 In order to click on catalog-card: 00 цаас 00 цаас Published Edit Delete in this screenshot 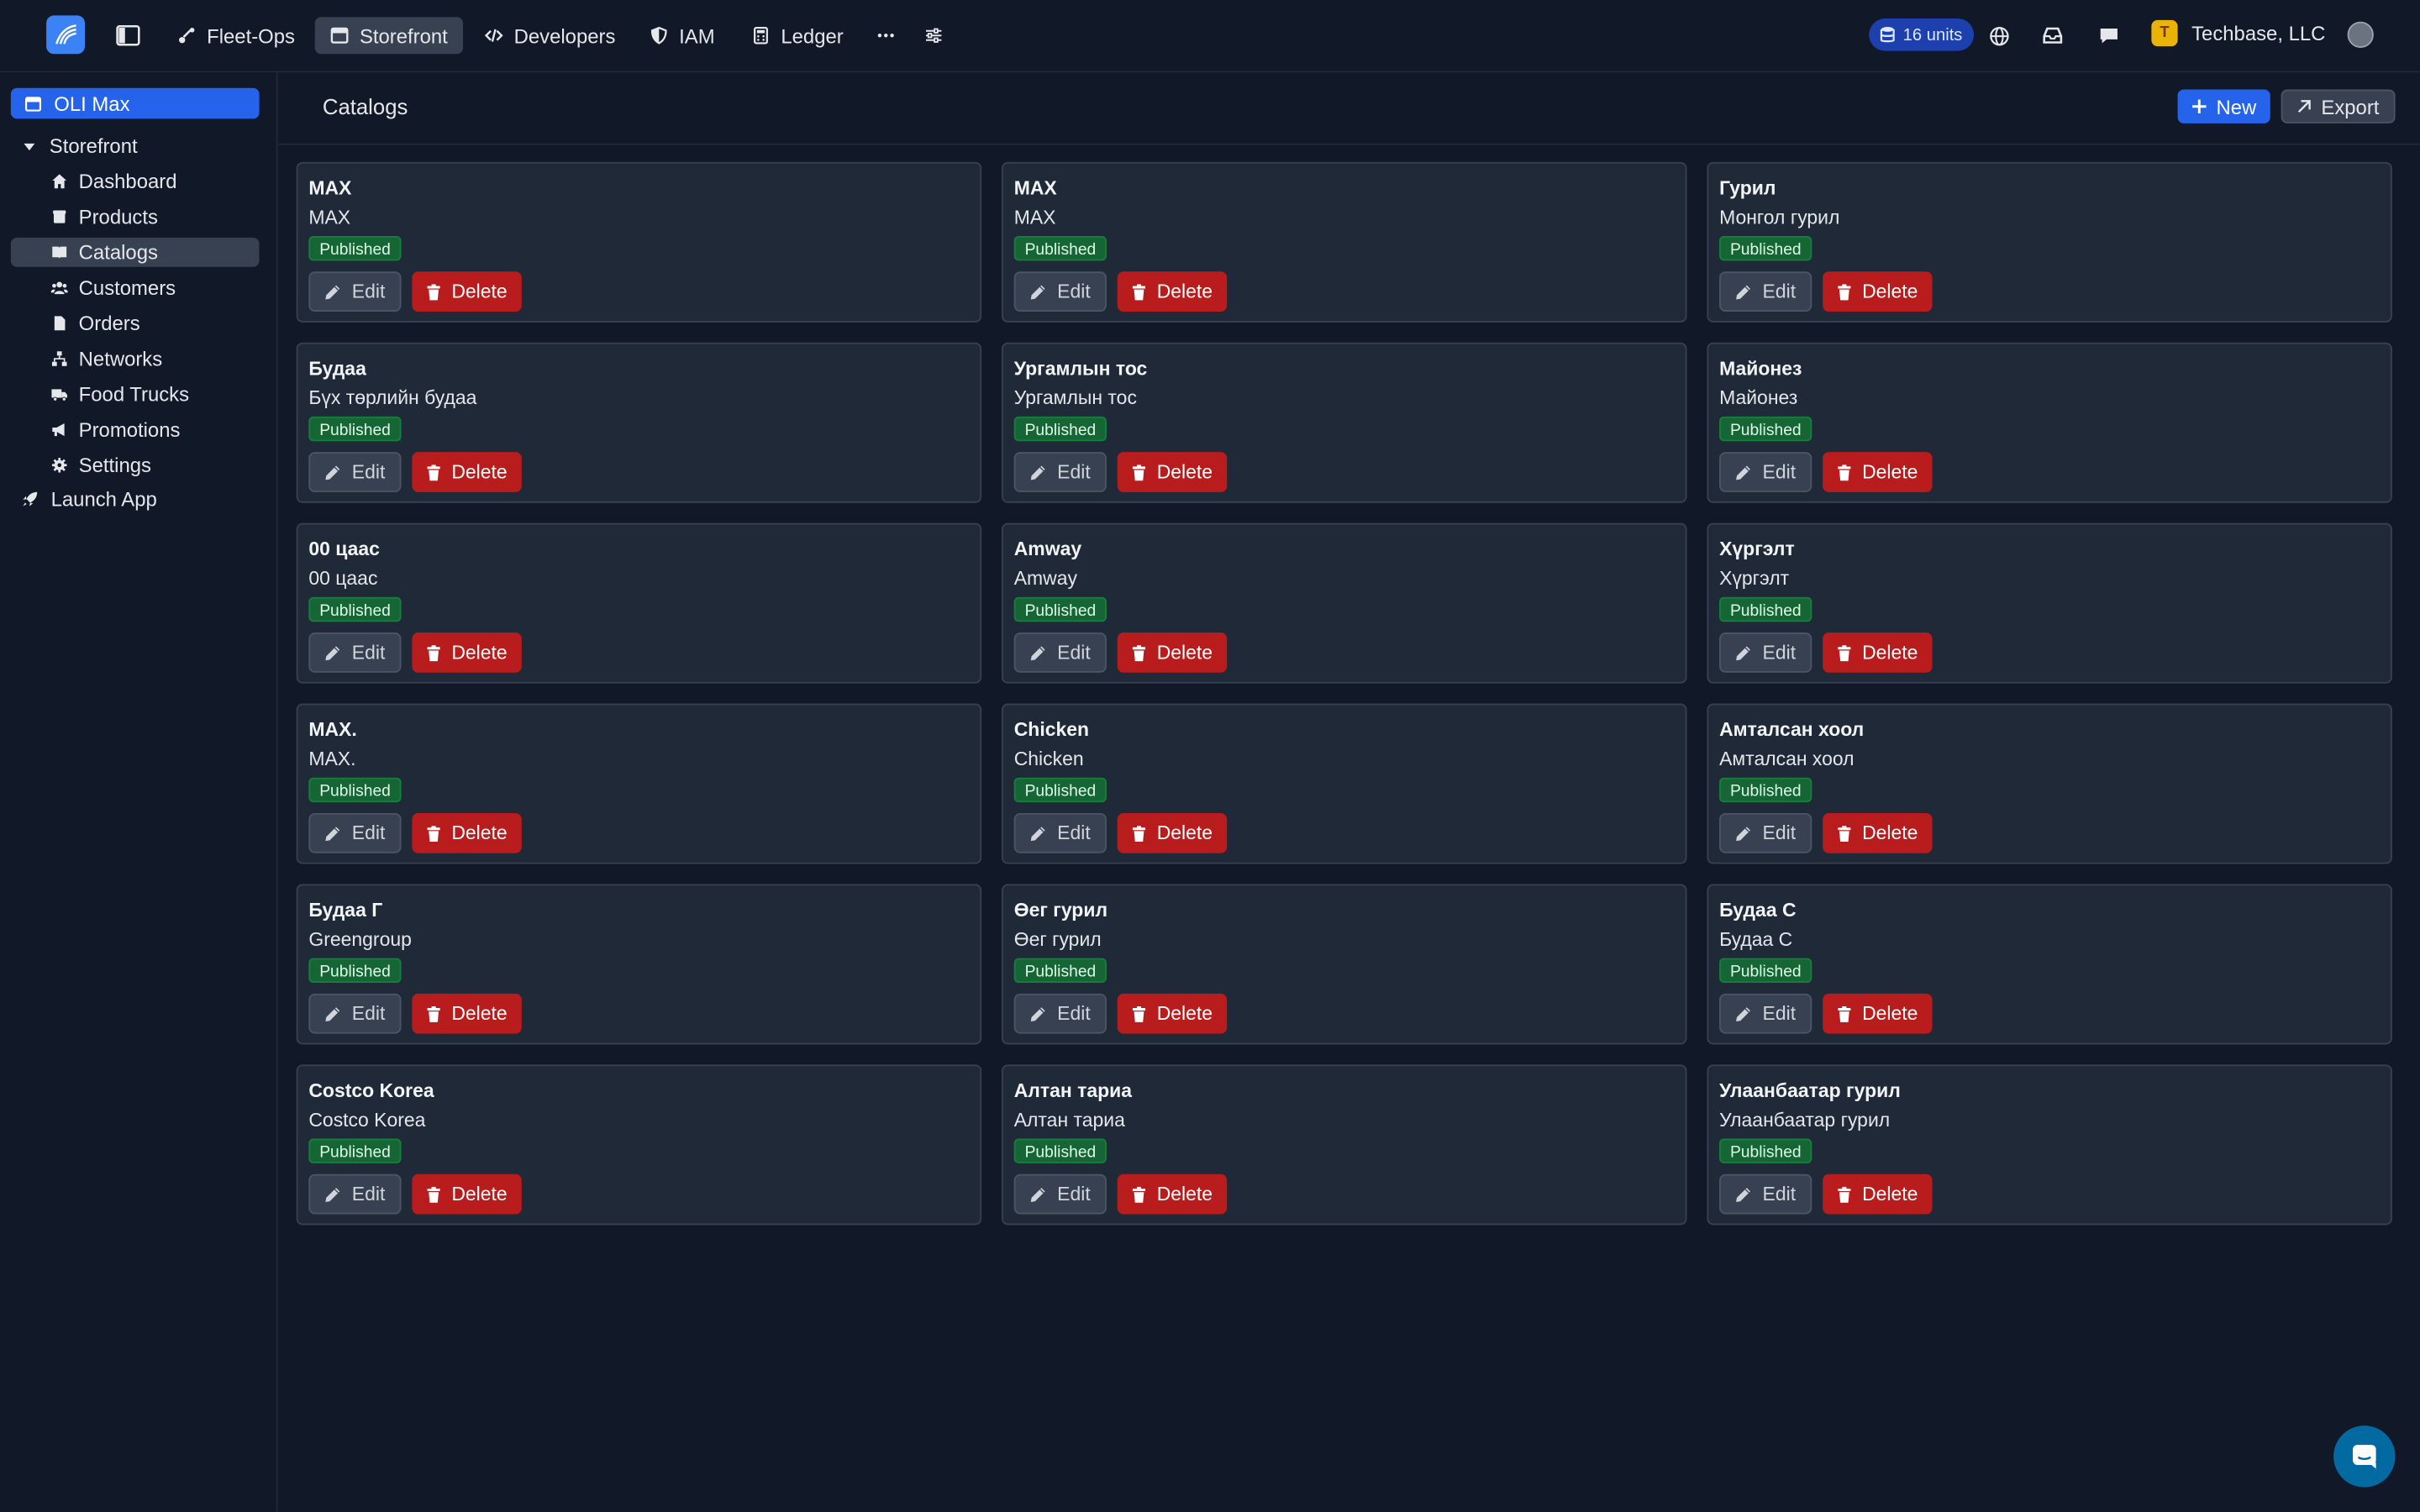, I will do `click(639, 603)`.